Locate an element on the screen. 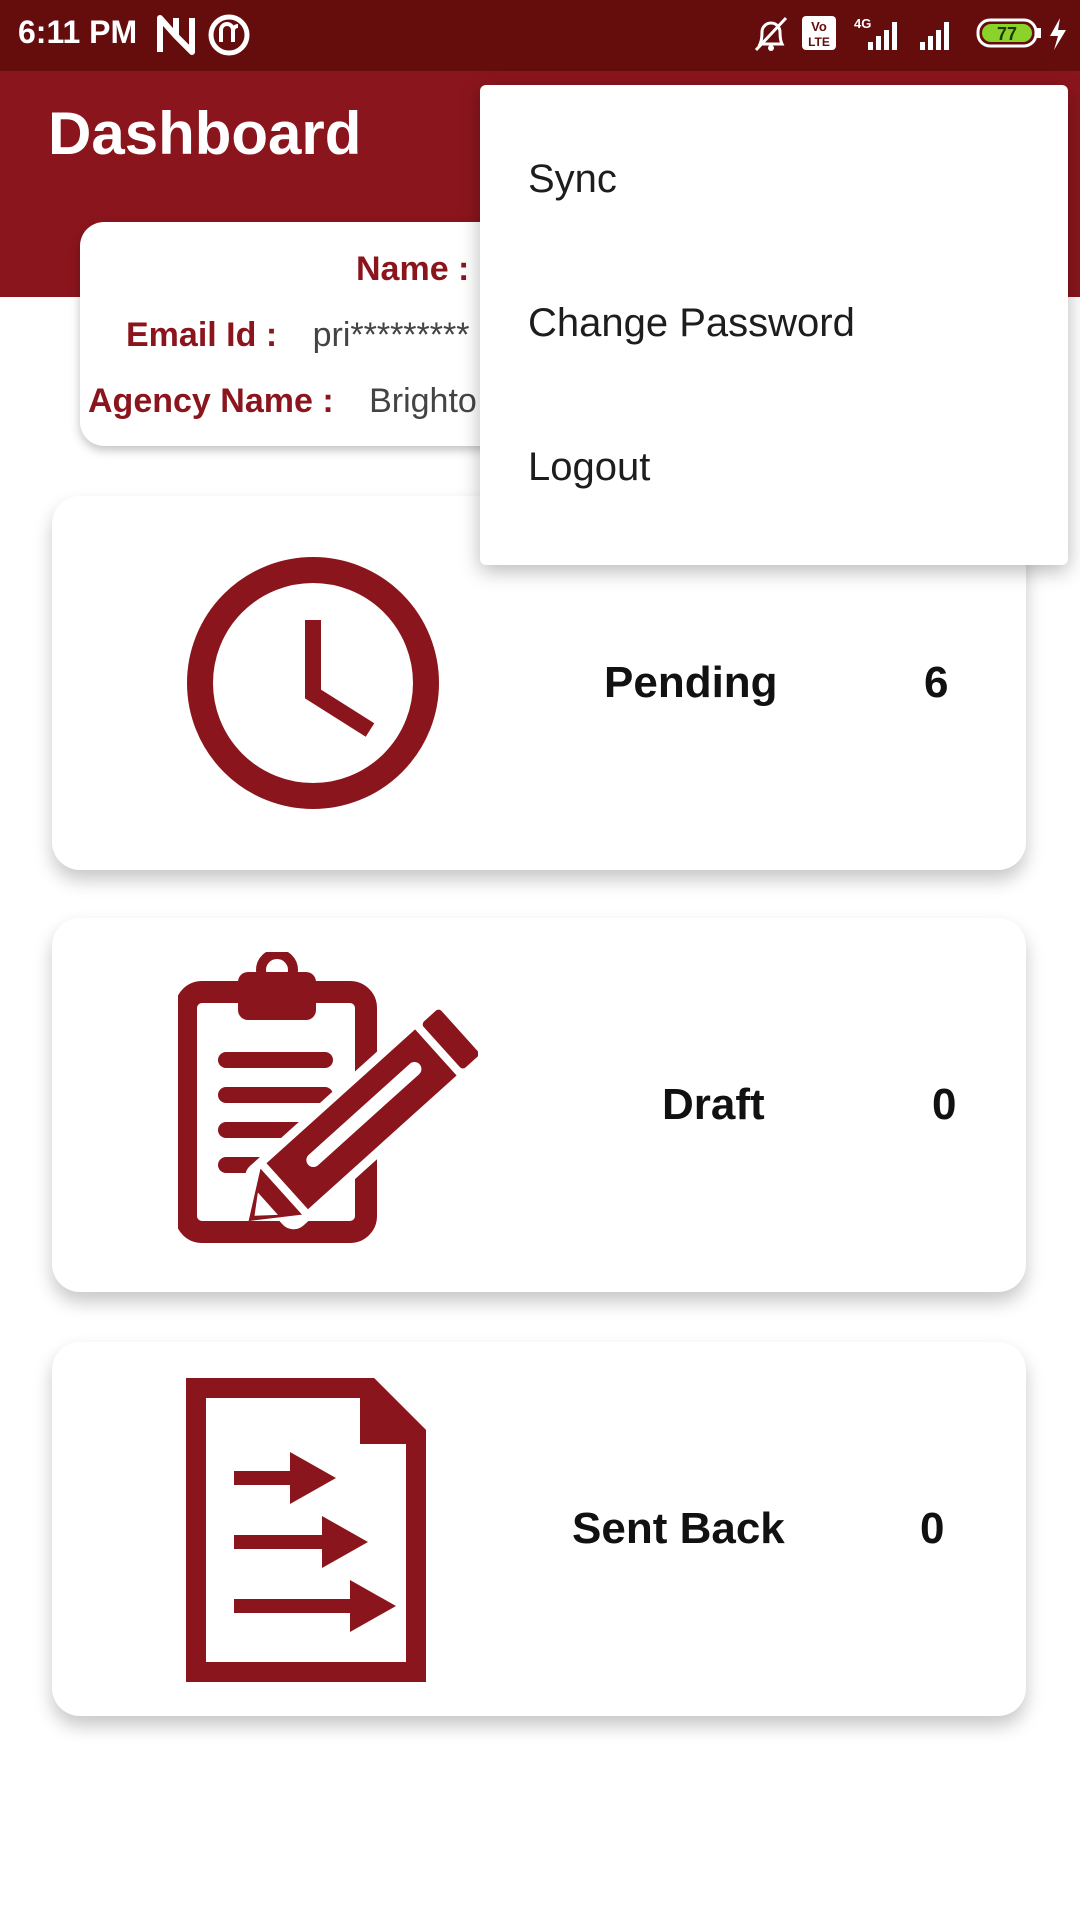  pending-count: 6 is located at coordinates (936, 682).